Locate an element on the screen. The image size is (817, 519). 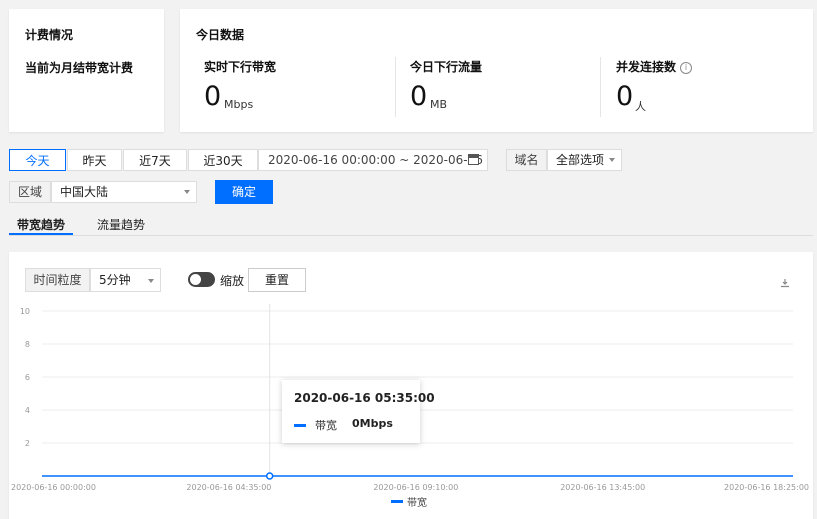
confirm-button: 确定 is located at coordinates (244, 192).